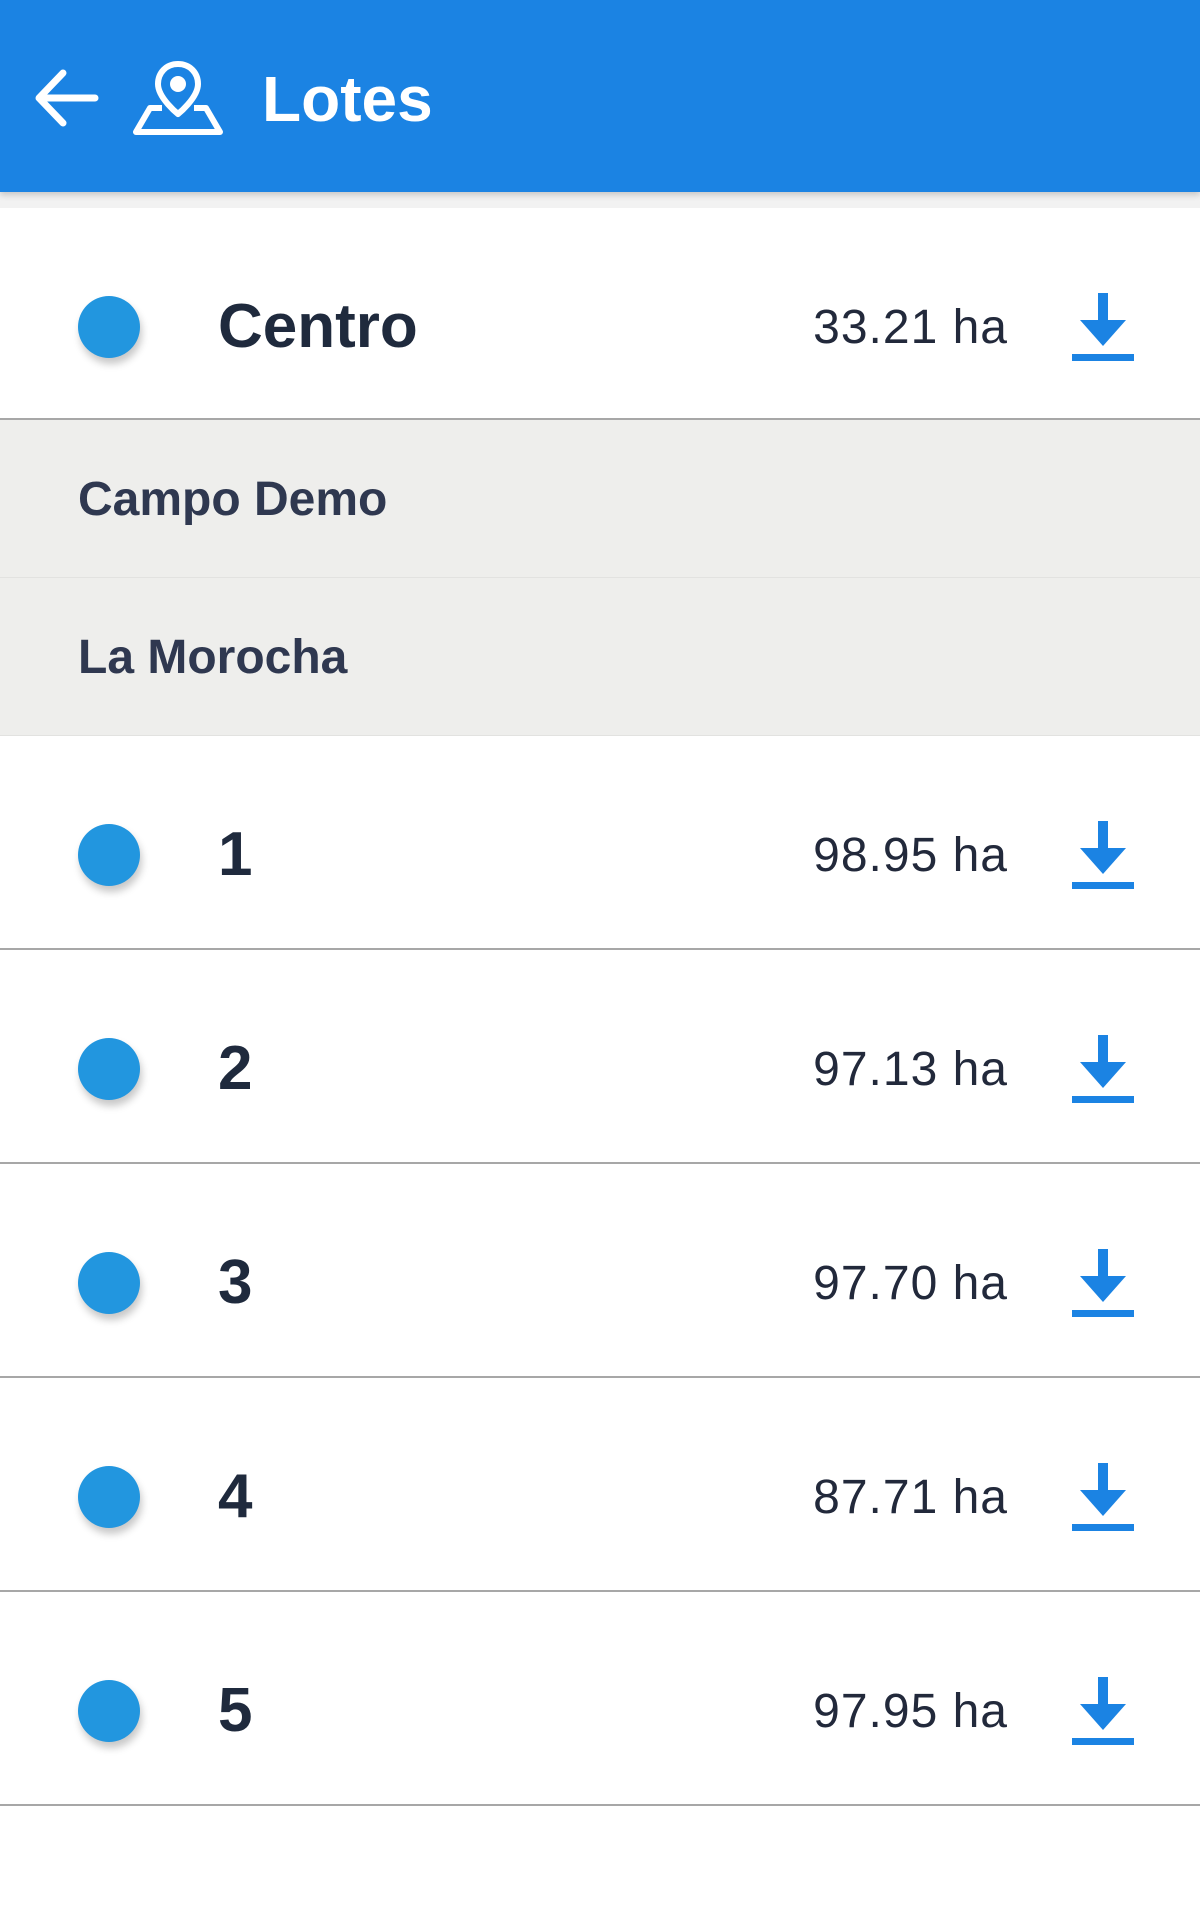 This screenshot has width=1200, height=1920. I want to click on lot-name: 3, so click(235, 1282).